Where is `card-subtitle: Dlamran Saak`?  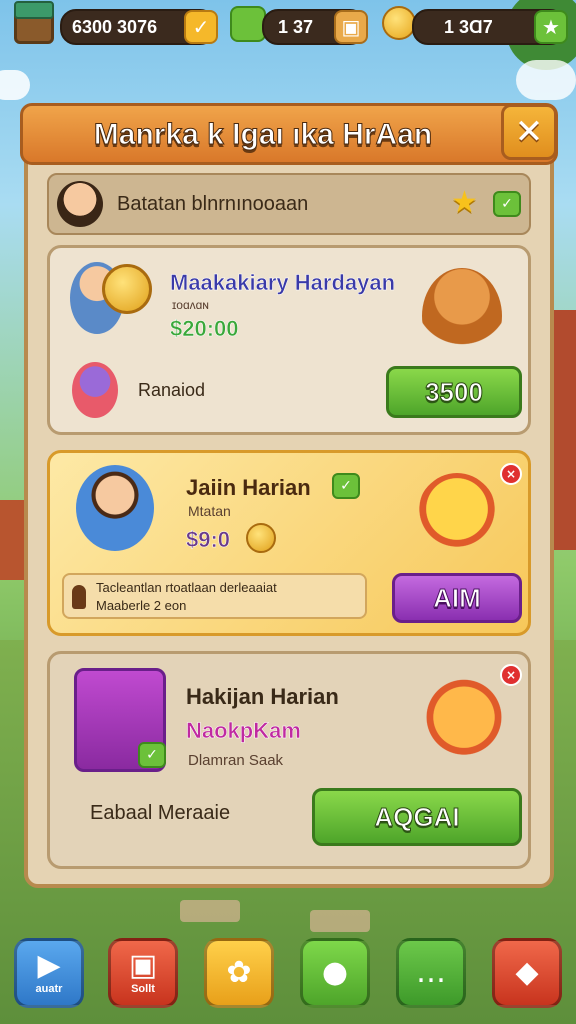
card-subtitle: Dlamran Saak is located at coordinates (236, 760).